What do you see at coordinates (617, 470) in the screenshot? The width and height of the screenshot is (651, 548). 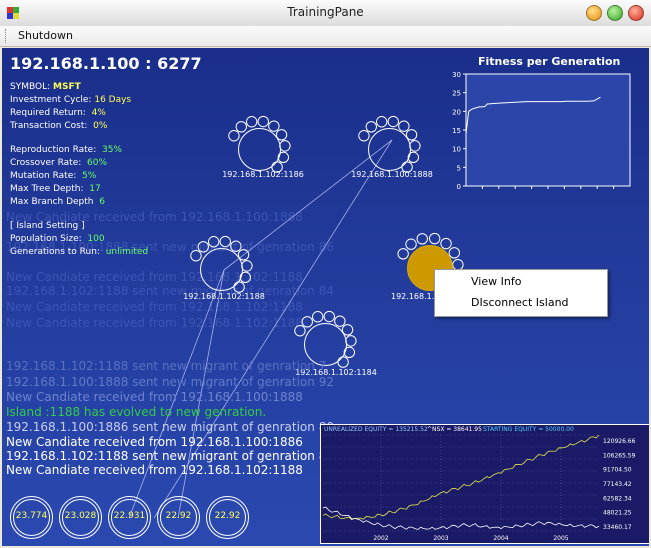 I see `equity-y-tick-label: 91704.50` at bounding box center [617, 470].